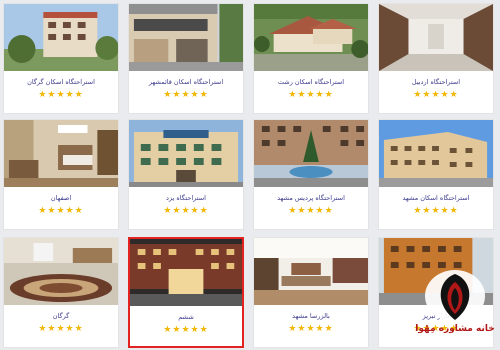  What do you see at coordinates (455, 329) in the screenshot?
I see `brand-logo-text: خانه مشاوره مِهْوا` at bounding box center [455, 329].